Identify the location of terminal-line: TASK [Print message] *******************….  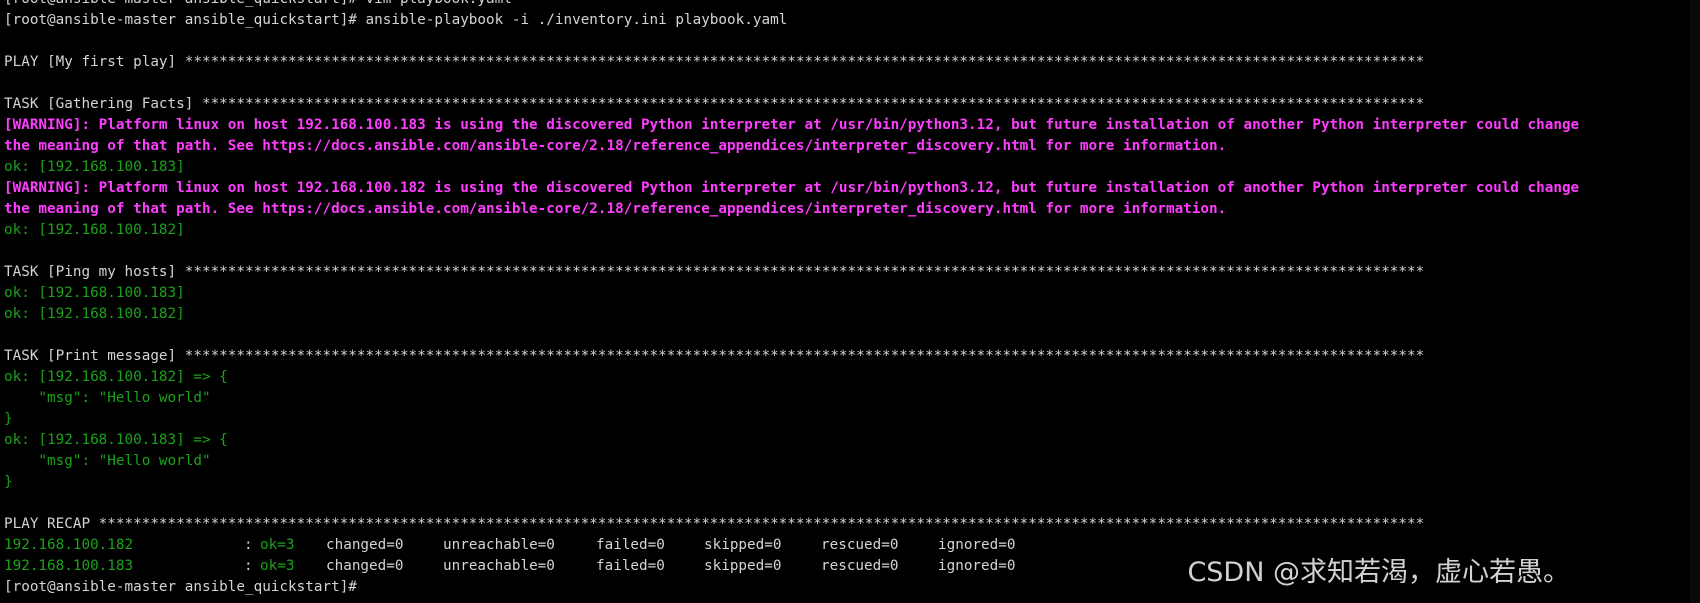
(714, 356).